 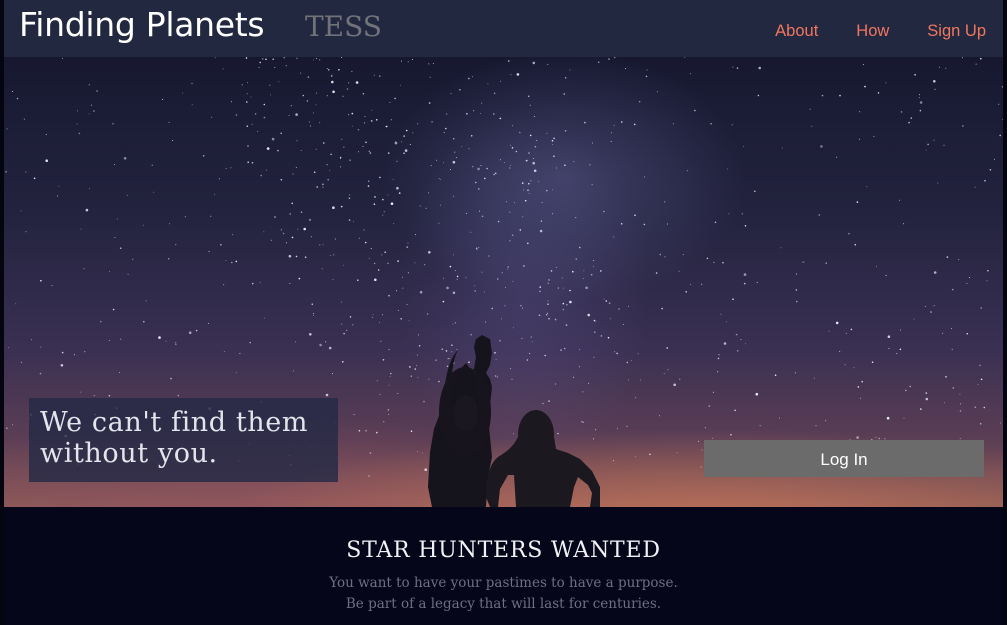 I want to click on tagline-line-1: We can't find them, so click(x=174, y=422).